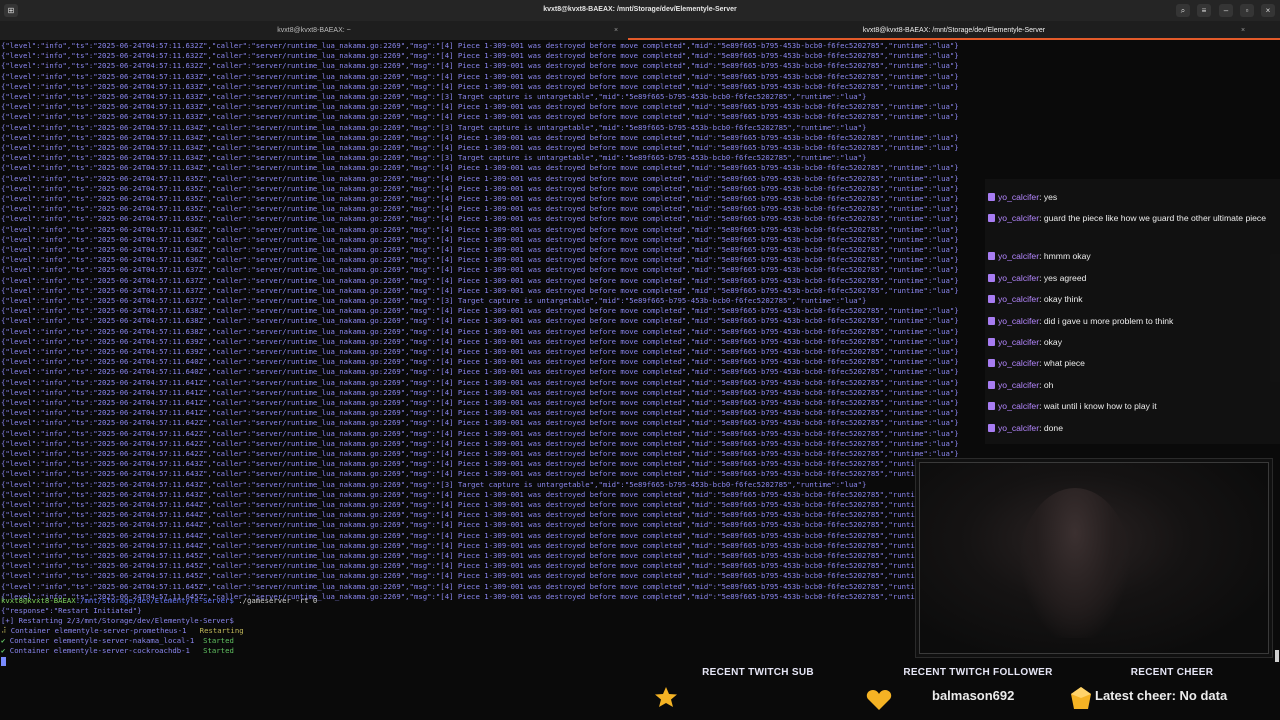 Image resolution: width=1280 pixels, height=720 pixels. Describe the element at coordinates (1277, 656) in the screenshot. I see `terminal-scrollbar` at that location.